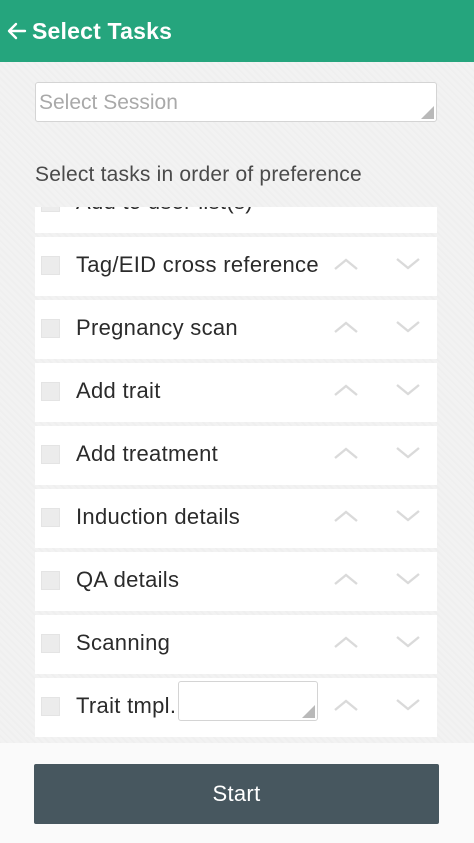 The height and width of the screenshot is (843, 474). Describe the element at coordinates (198, 174) in the screenshot. I see `instruction-text: Select tasks in order of preference` at that location.